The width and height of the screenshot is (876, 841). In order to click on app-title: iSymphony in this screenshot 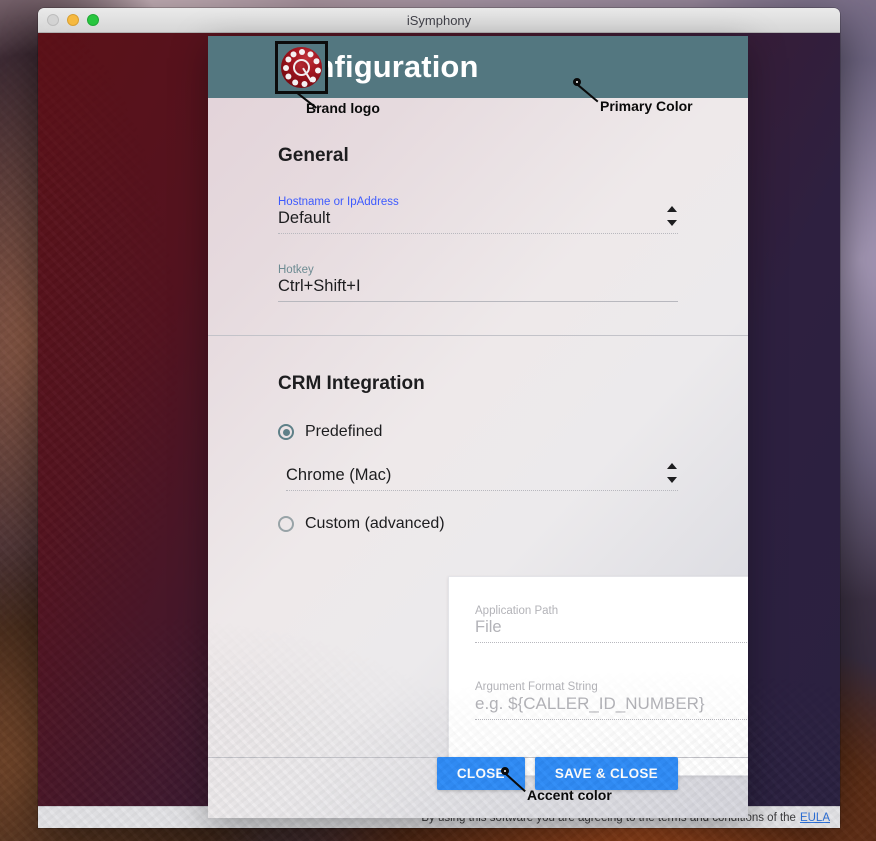, I will do `click(439, 20)`.